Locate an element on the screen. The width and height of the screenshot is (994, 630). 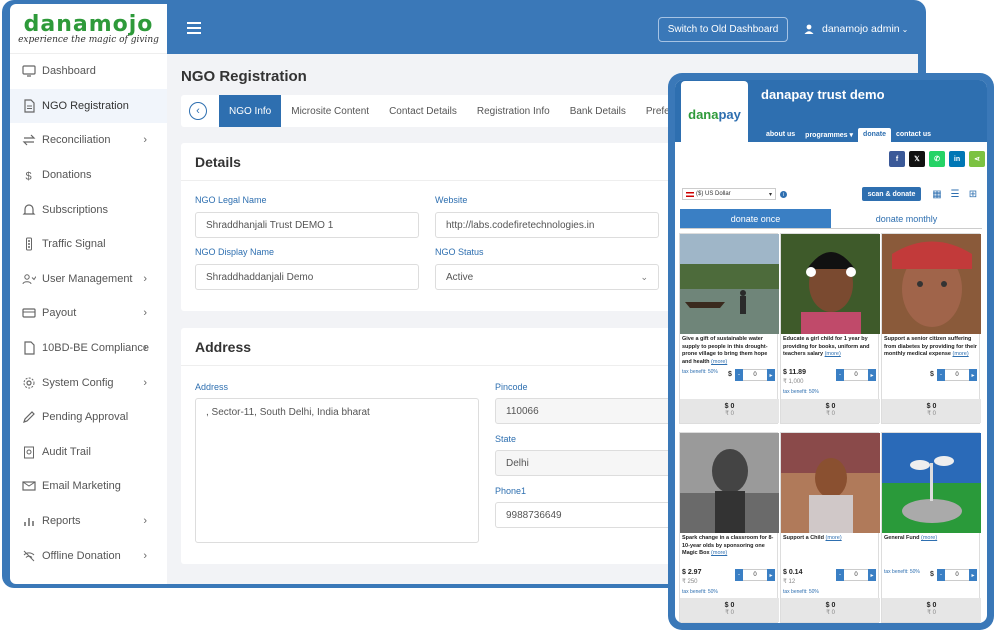
ngo-status-value: Active is located at coordinates (460, 277).